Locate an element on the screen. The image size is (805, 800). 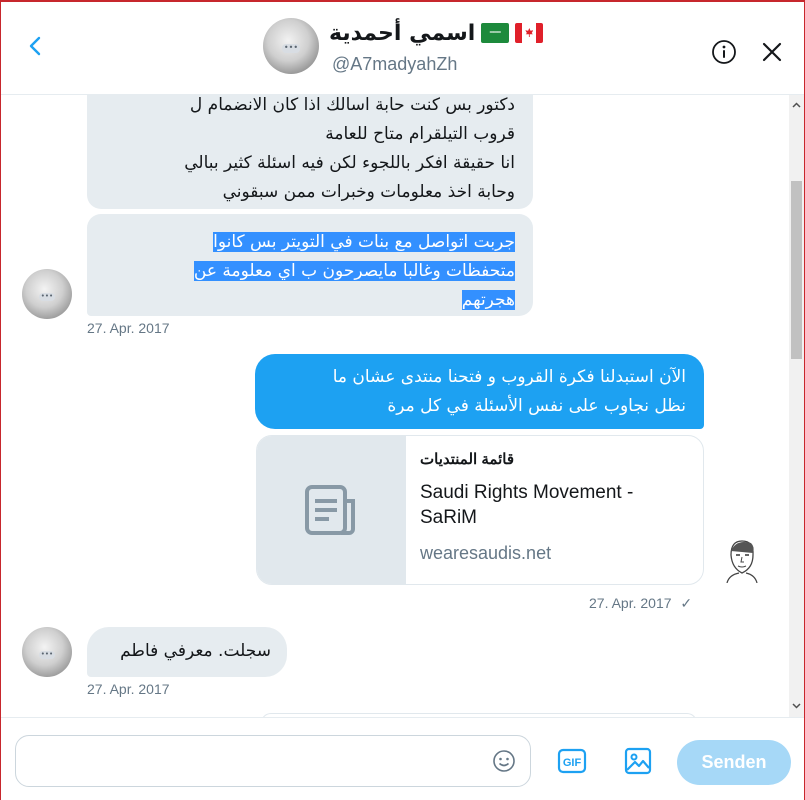
timestamp-text: 27. Apr. 2017 is located at coordinates (630, 603).